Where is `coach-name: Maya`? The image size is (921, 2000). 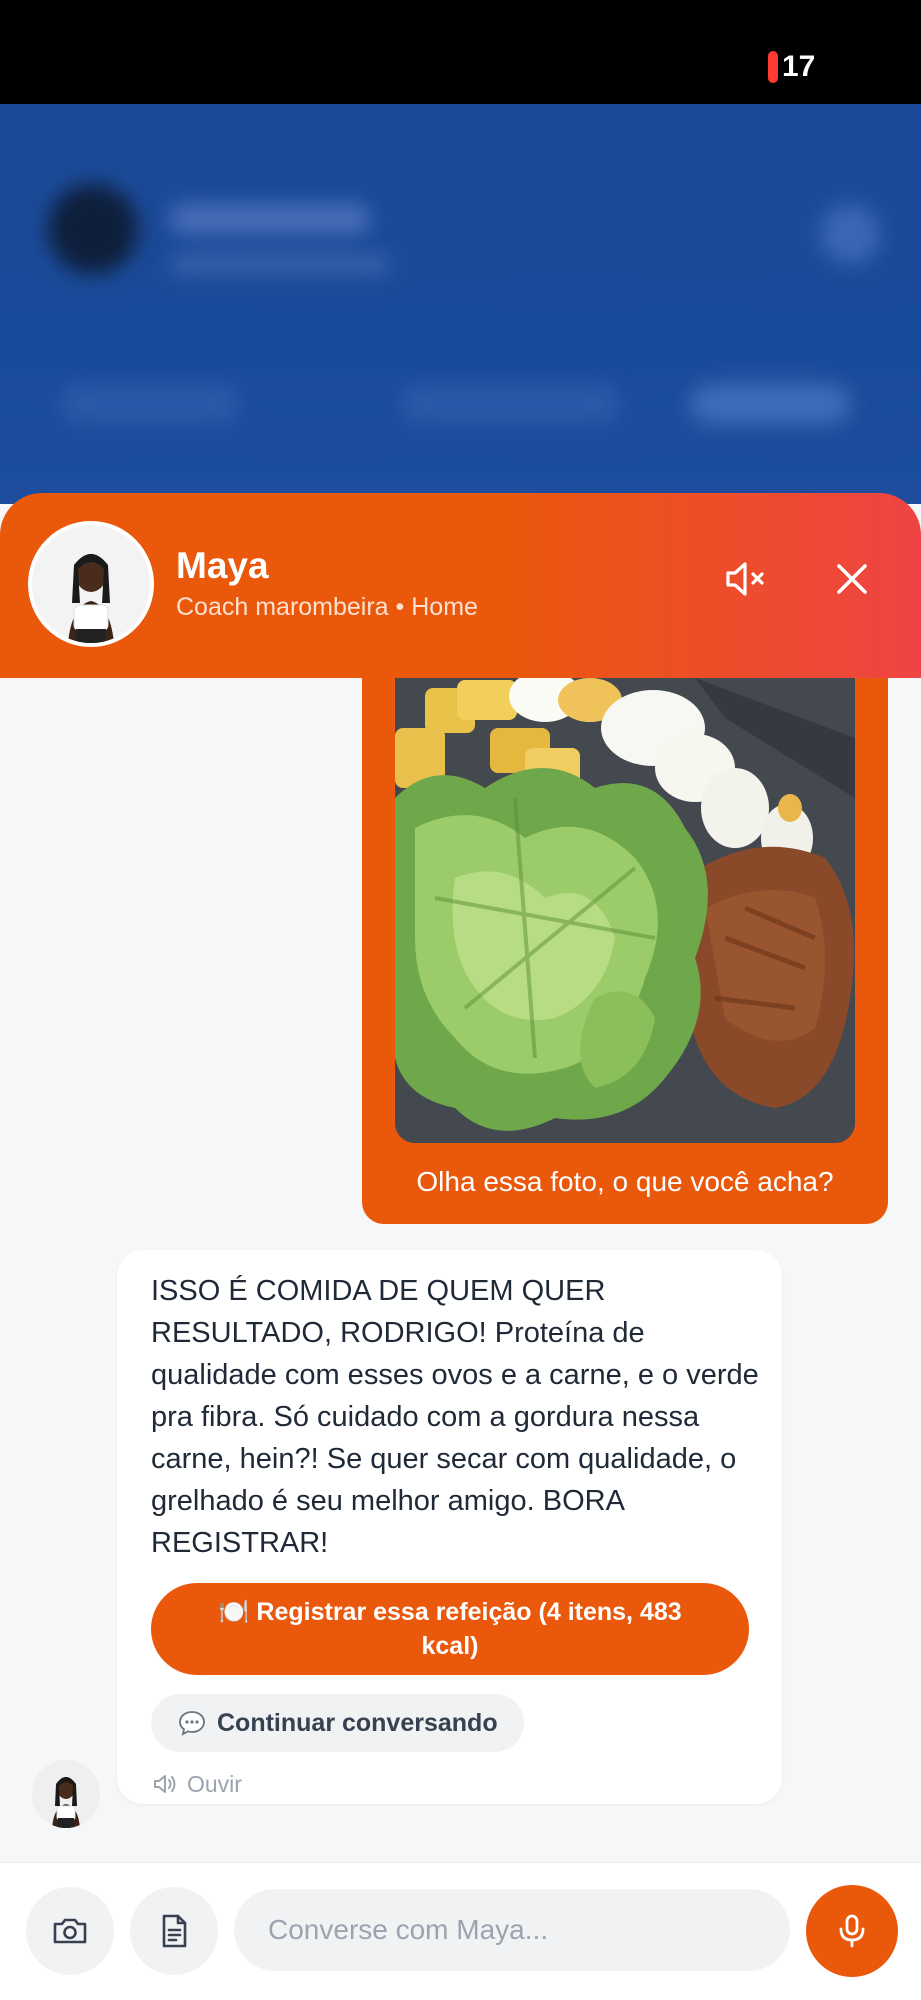 coach-name: Maya is located at coordinates (222, 565).